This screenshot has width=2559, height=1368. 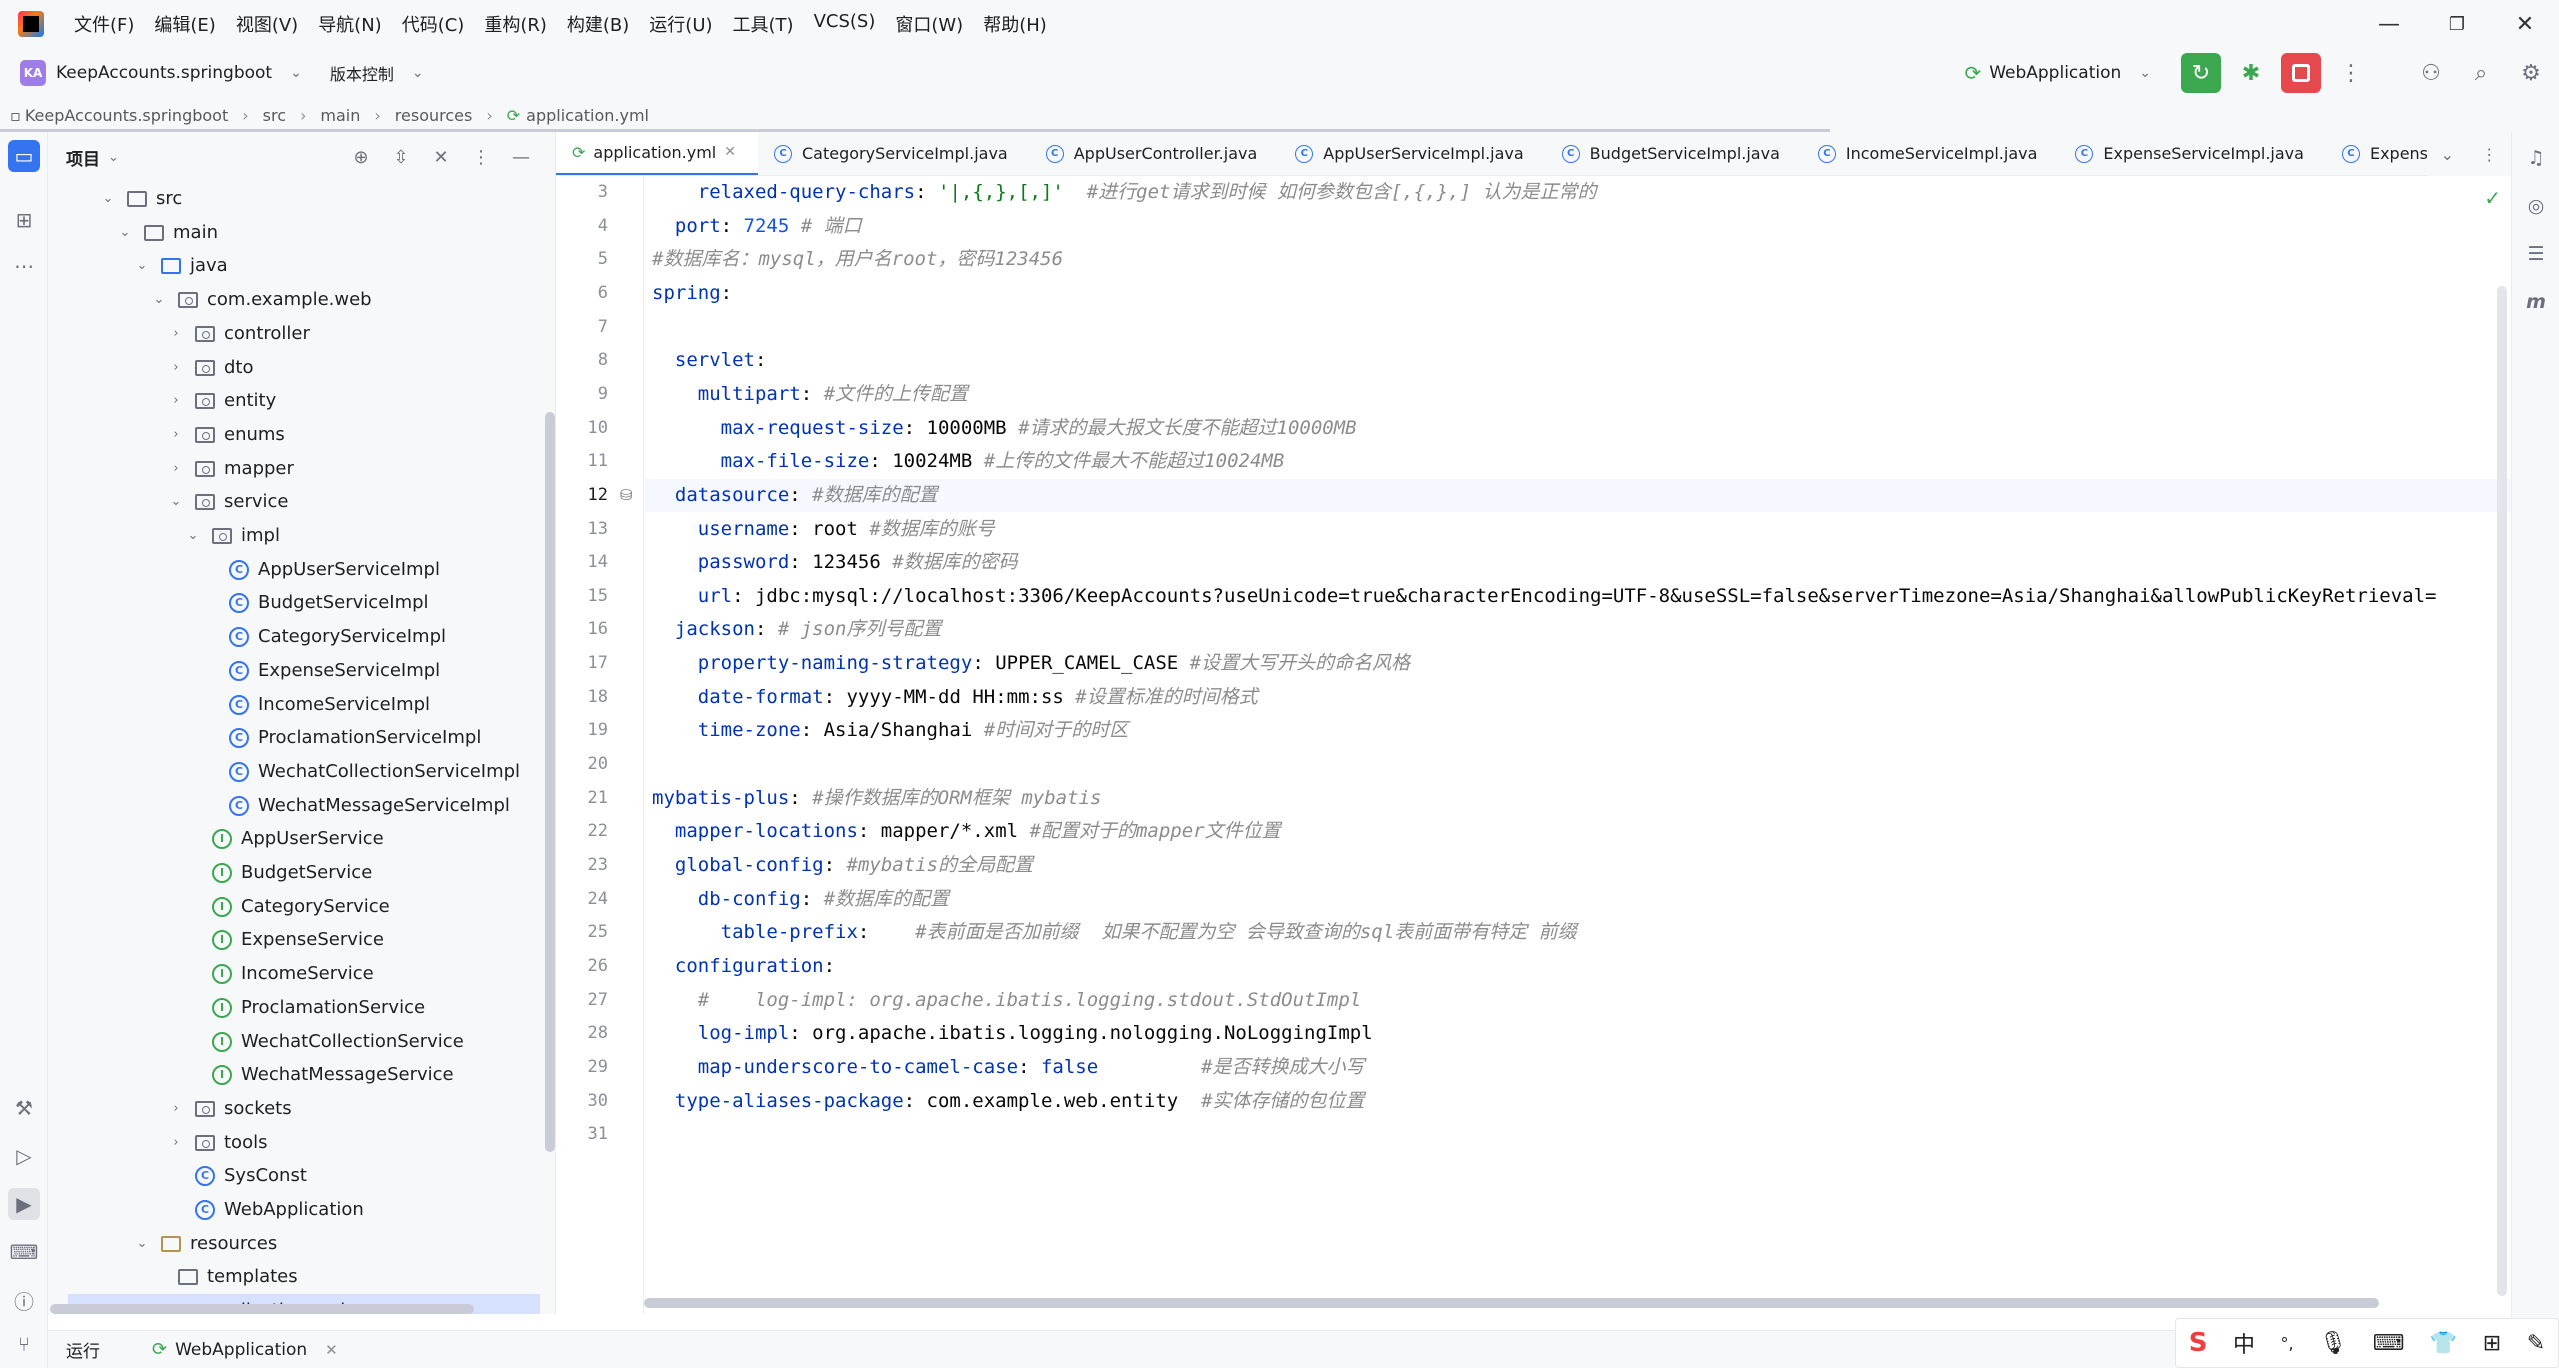 What do you see at coordinates (1412, 153) in the screenshot?
I see `editor-tab: C AppUserServiceImpl.java` at bounding box center [1412, 153].